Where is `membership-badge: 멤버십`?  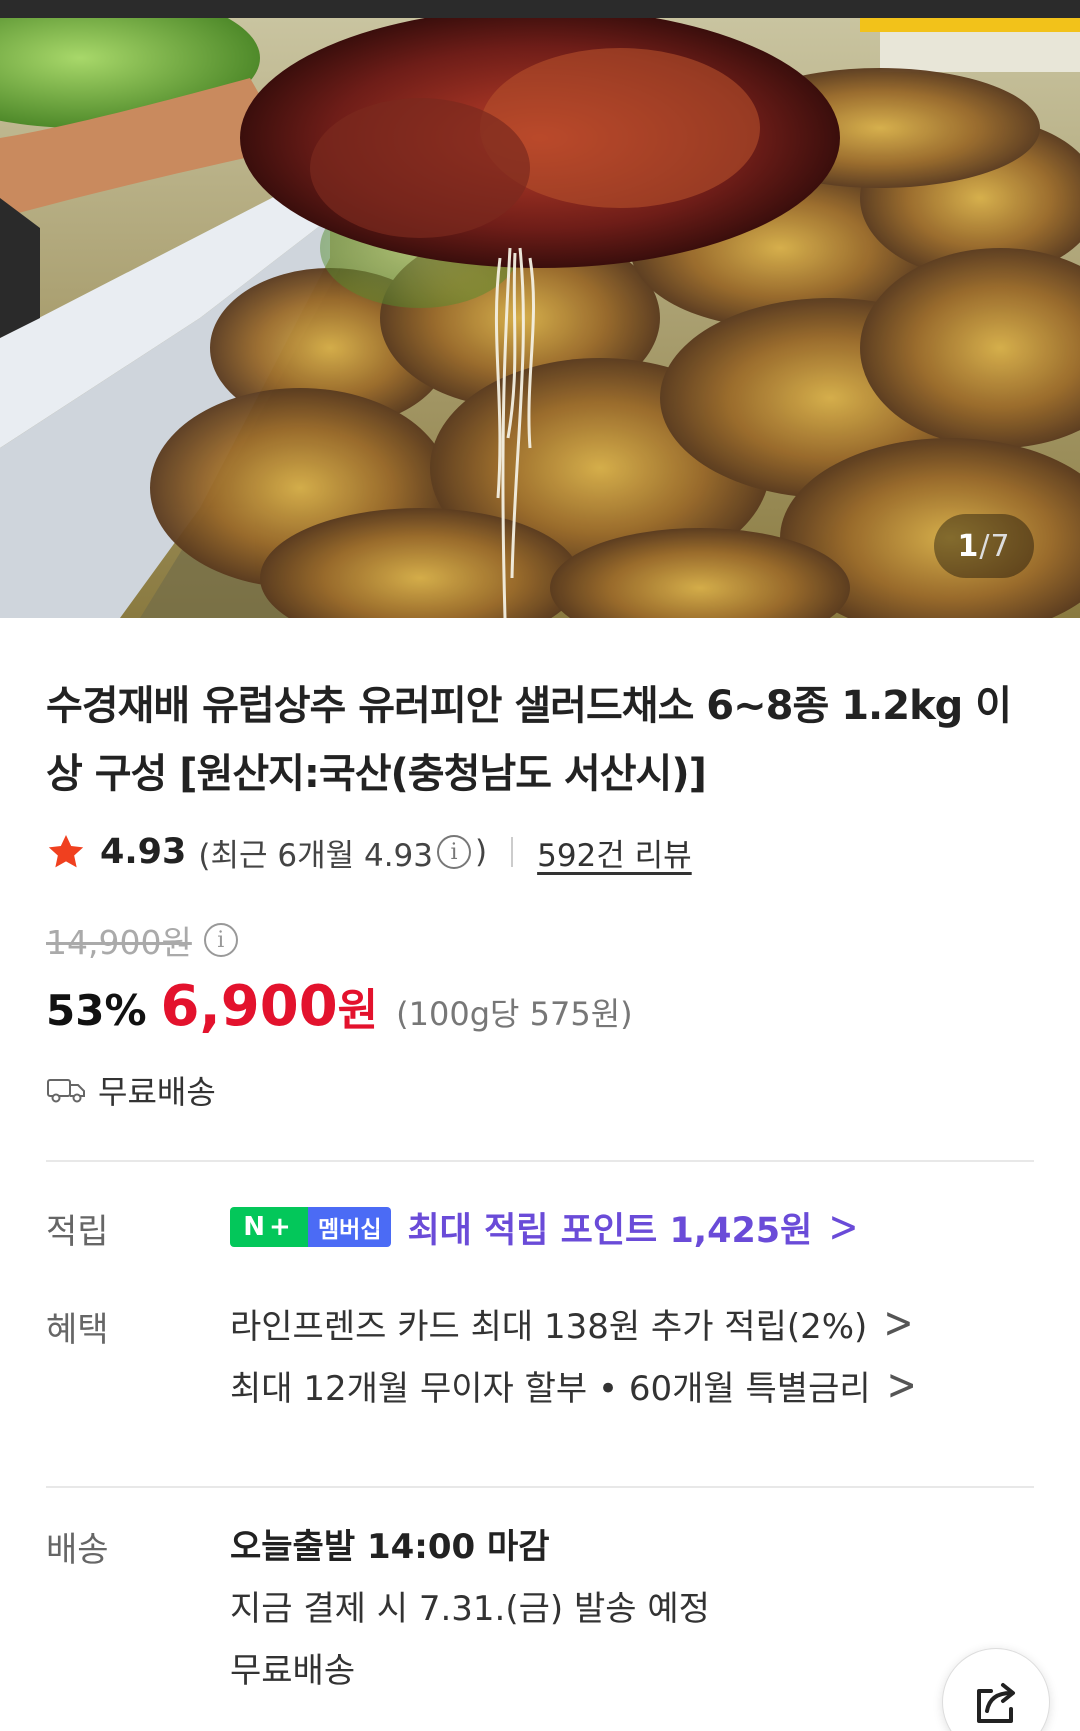
membership-badge: 멤버십 is located at coordinates (350, 1227).